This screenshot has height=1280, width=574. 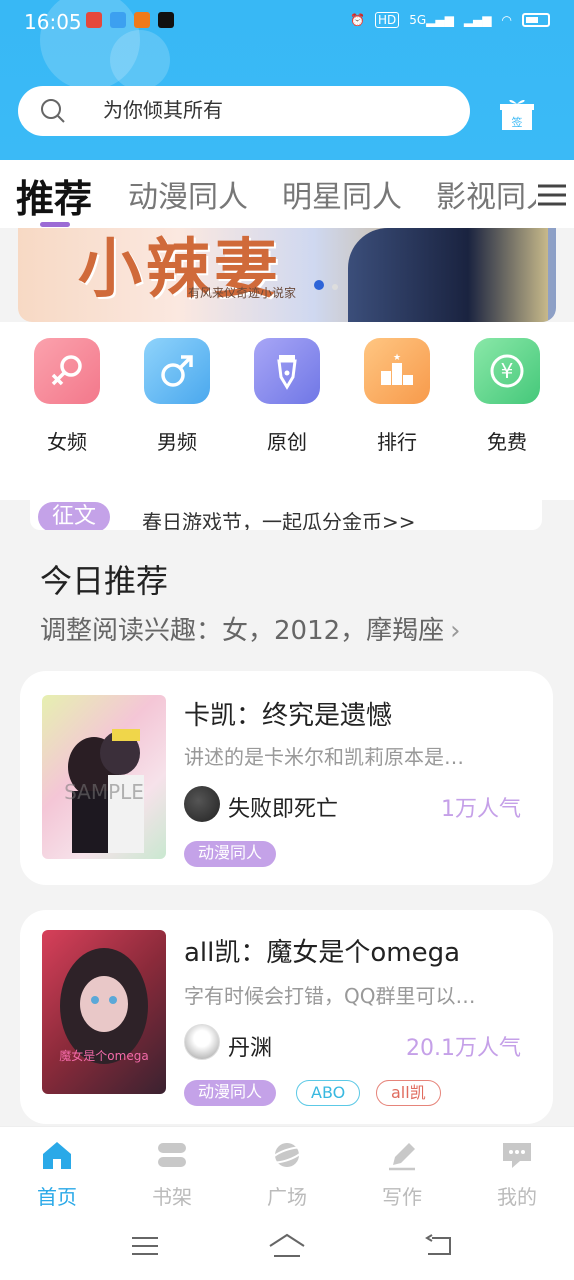 I want to click on tab-celebrity: 明星同人, so click(x=342, y=194).